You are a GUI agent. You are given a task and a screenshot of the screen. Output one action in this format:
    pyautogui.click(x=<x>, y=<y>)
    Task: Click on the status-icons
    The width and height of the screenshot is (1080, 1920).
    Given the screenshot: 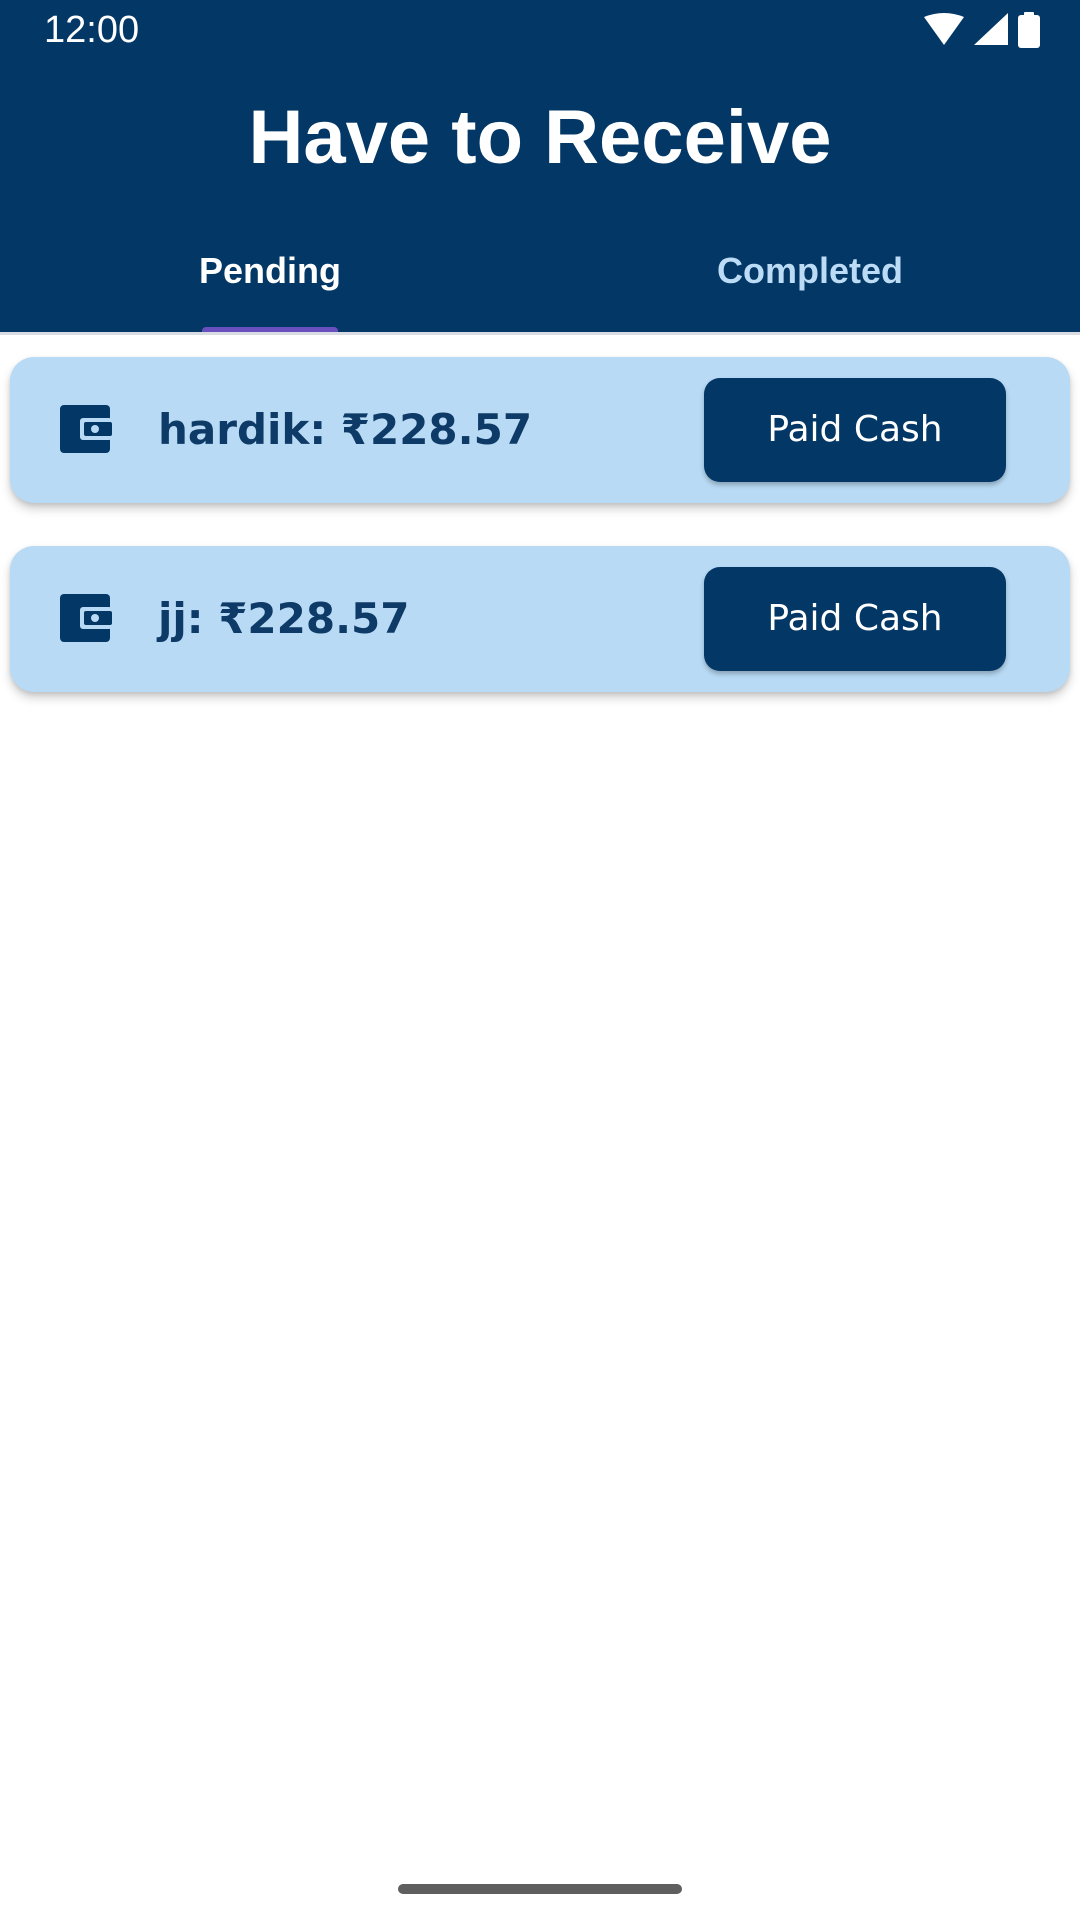 What is the action you would take?
    pyautogui.click(x=982, y=32)
    